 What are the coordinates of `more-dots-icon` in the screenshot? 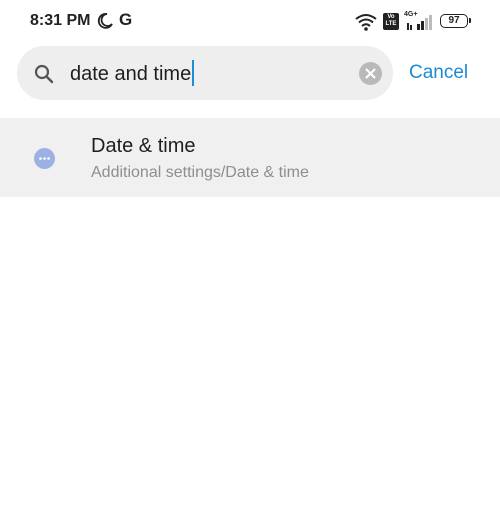 It's located at (44, 158).